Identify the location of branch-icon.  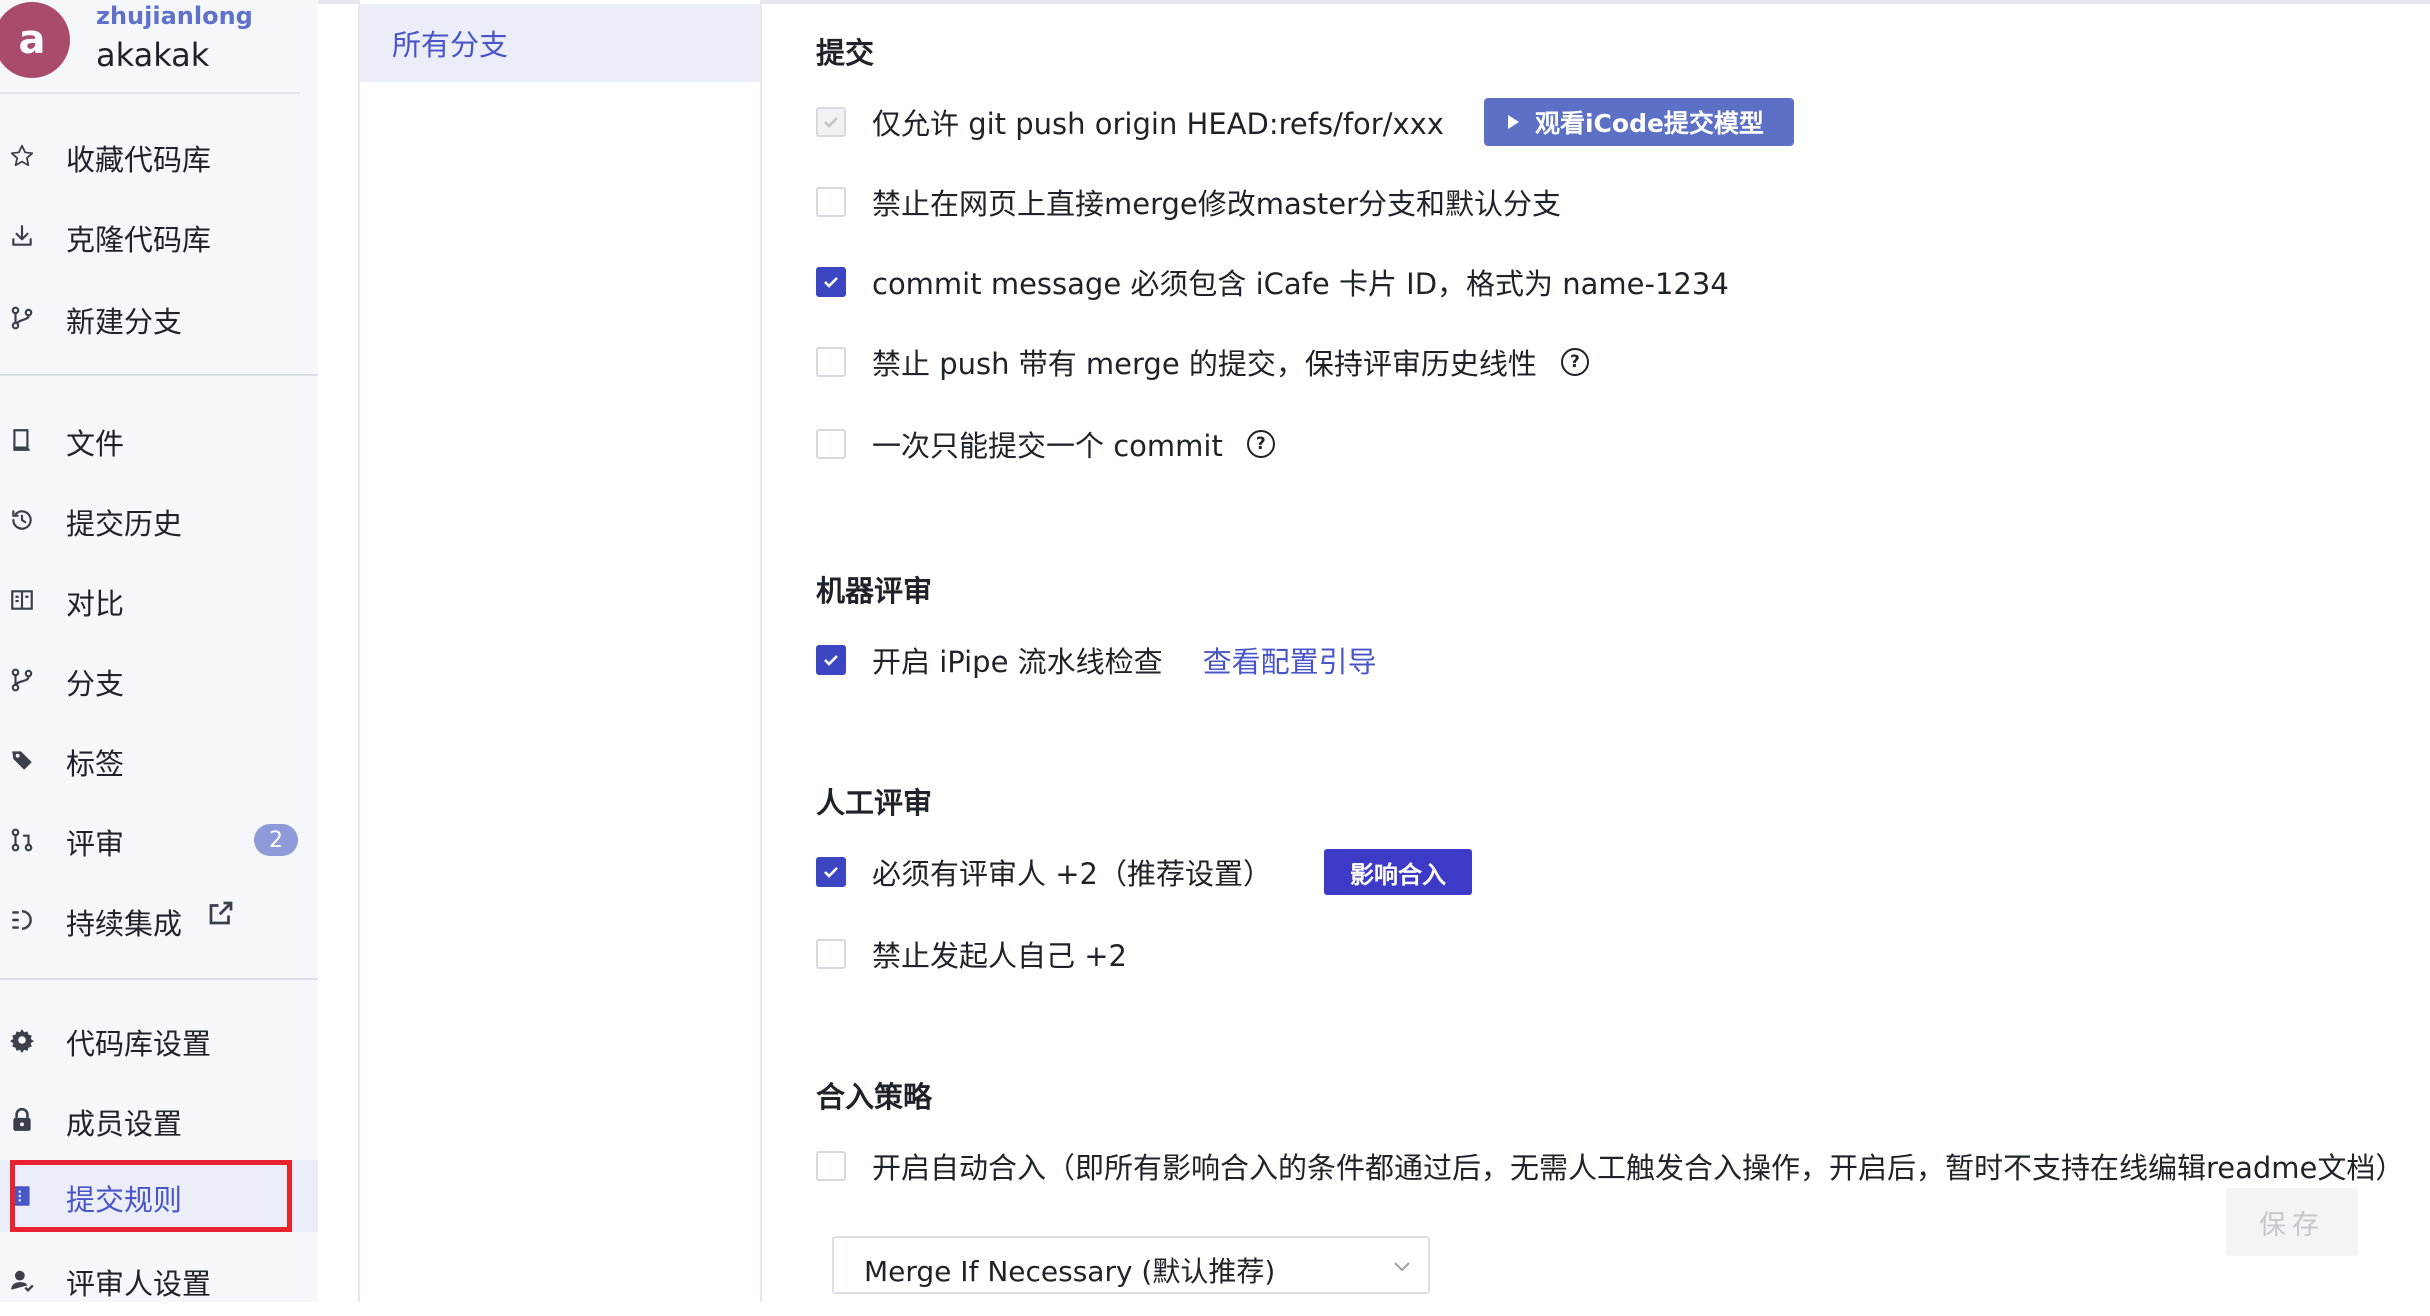
(22, 680).